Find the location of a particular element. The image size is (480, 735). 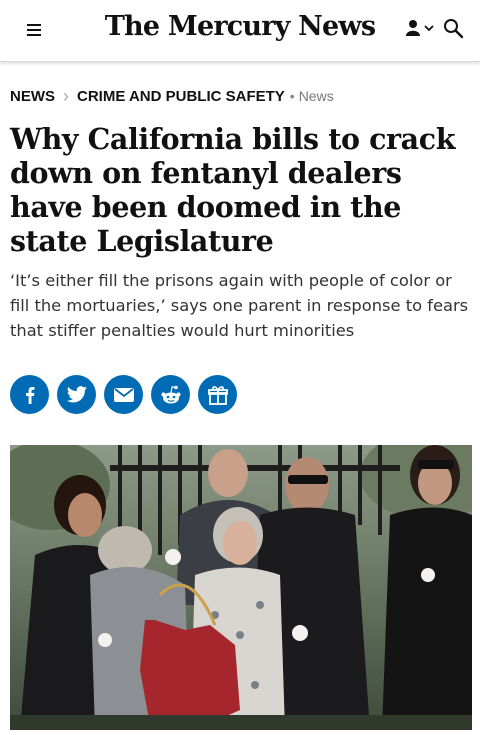

top-navigation-bar: The Mercury News is located at coordinates (240, 31).